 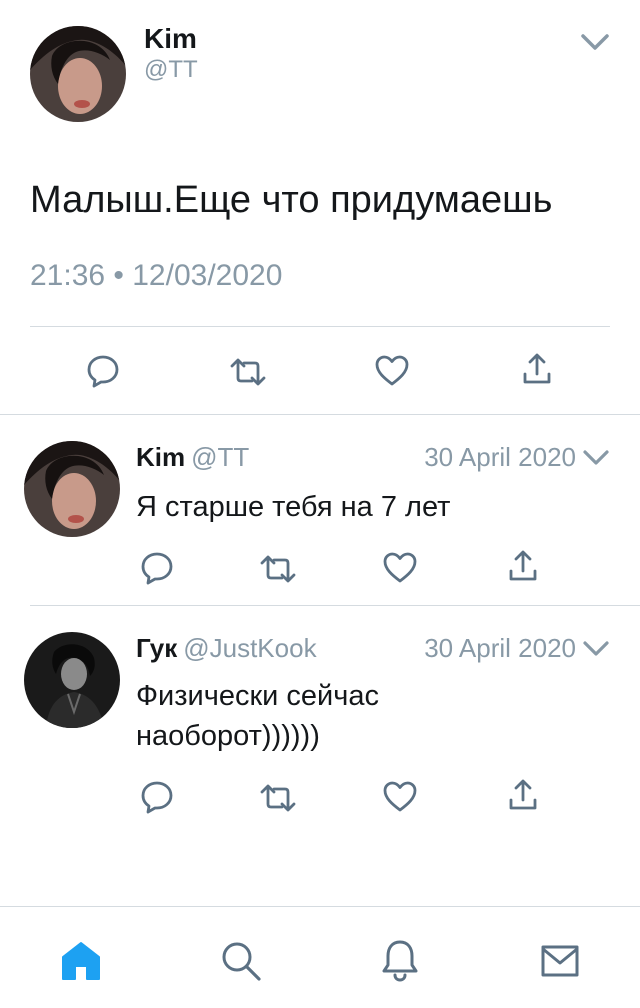 What do you see at coordinates (249, 648) in the screenshot?
I see `author-handle: @JustKook` at bounding box center [249, 648].